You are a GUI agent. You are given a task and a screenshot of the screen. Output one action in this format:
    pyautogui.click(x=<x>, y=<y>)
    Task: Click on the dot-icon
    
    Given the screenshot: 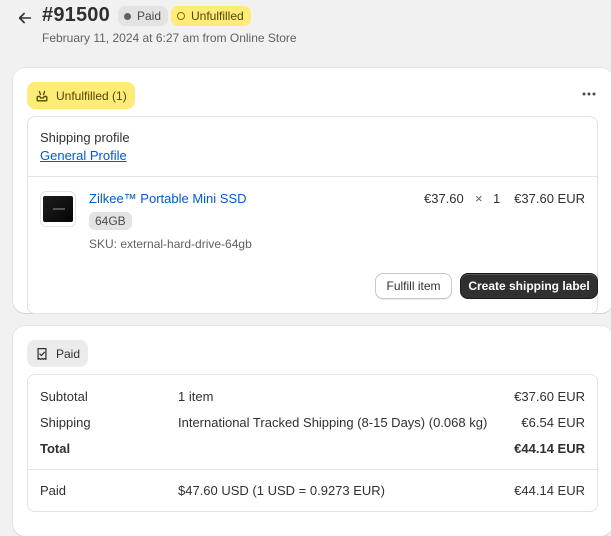 What is the action you would take?
    pyautogui.click(x=127, y=16)
    